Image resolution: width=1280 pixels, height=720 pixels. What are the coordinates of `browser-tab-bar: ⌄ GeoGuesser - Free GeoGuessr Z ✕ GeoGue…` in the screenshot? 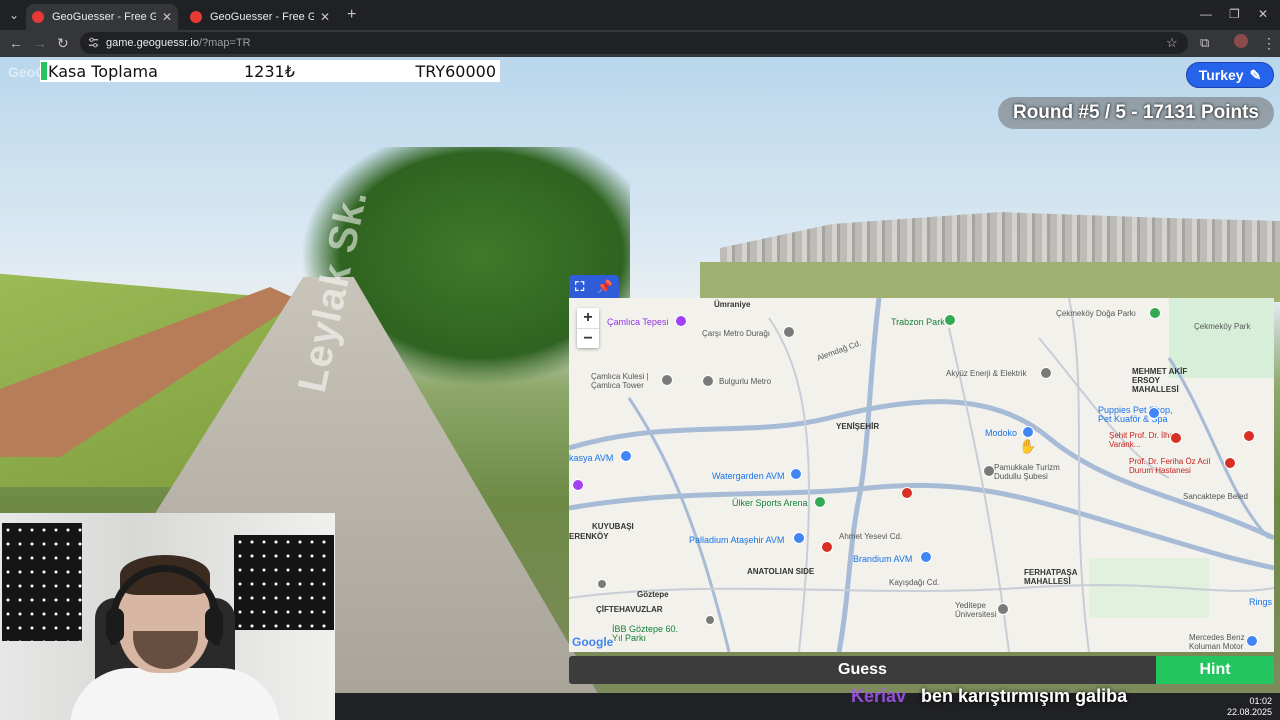 It's located at (640, 15).